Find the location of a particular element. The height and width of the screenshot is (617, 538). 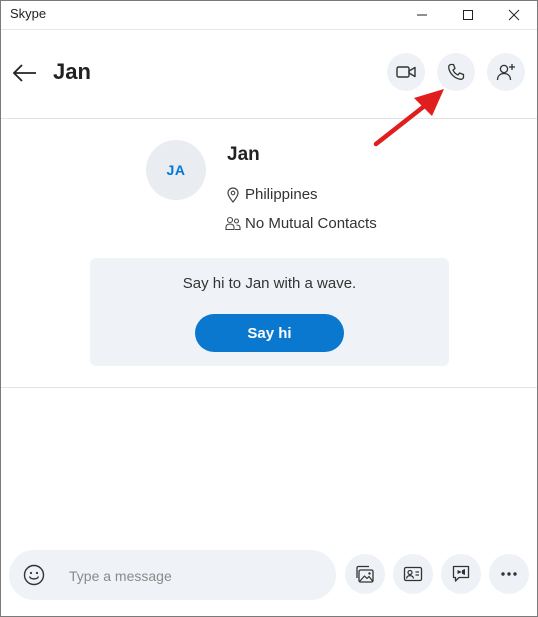

maximize-icon is located at coordinates (468, 15).